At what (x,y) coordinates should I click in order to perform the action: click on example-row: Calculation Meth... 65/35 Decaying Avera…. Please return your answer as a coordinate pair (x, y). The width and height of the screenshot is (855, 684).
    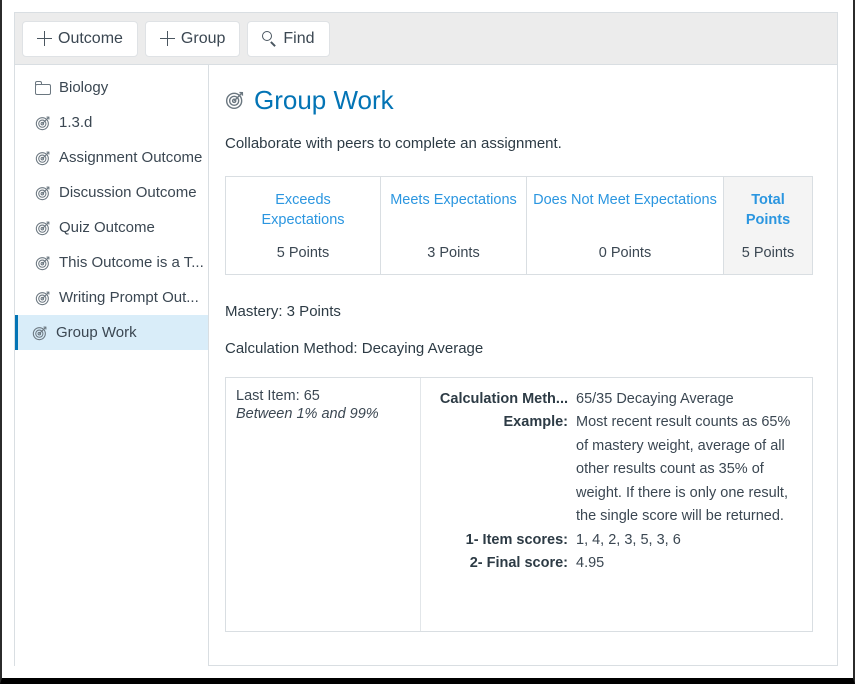
    Looking at the image, I should click on (617, 399).